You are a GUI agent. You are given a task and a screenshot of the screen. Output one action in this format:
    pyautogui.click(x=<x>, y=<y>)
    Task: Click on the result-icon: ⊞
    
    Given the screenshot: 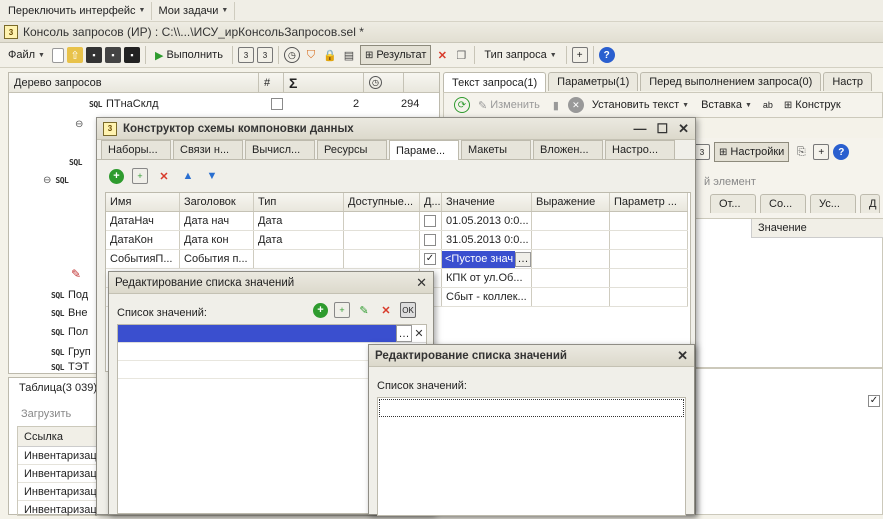 What is the action you would take?
    pyautogui.click(x=369, y=55)
    